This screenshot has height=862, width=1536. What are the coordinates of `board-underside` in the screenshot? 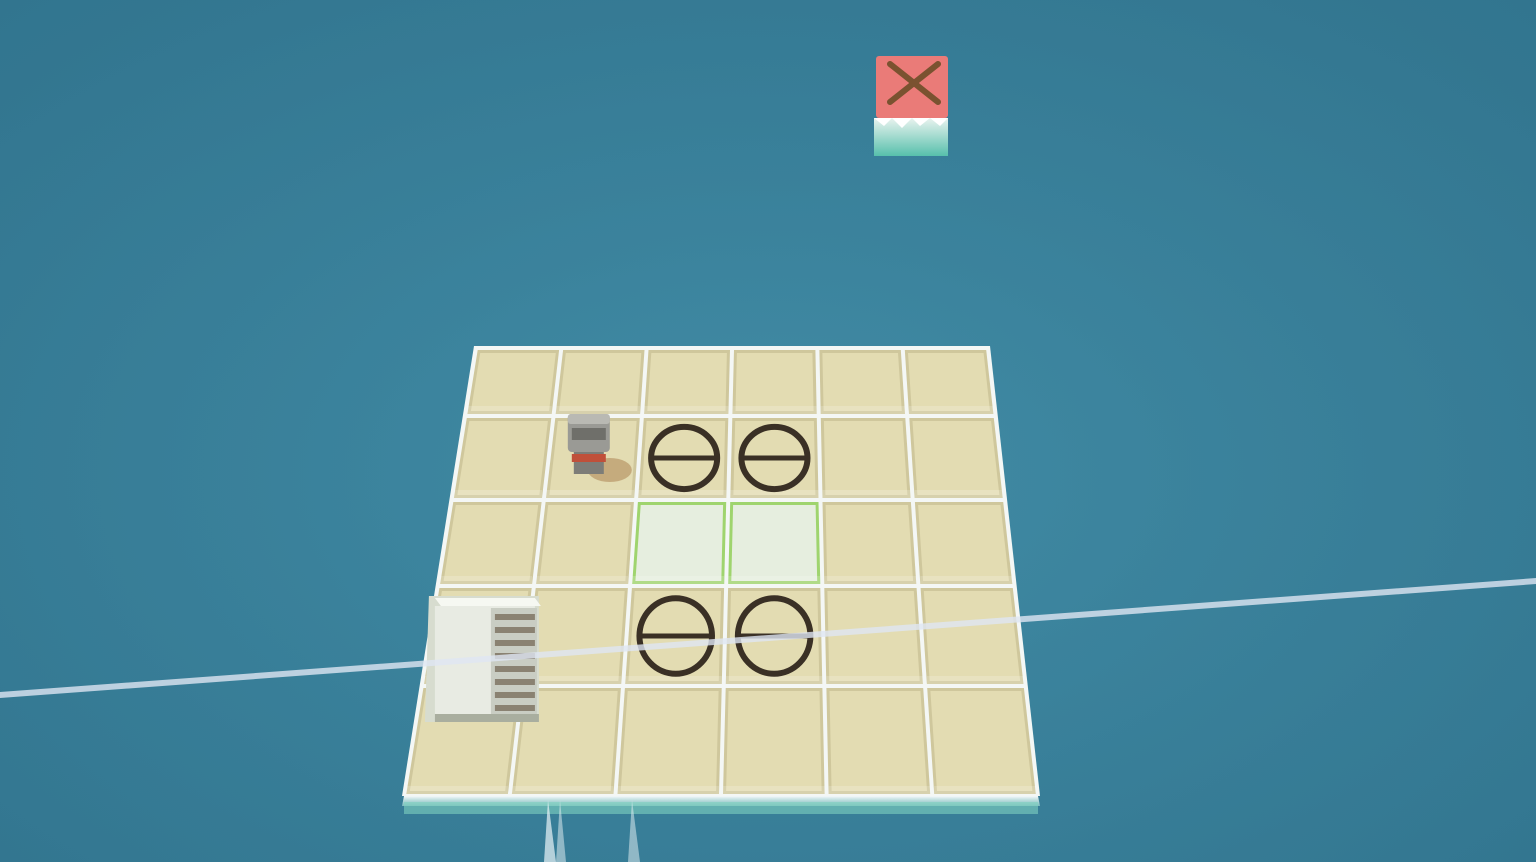 It's located at (721, 805).